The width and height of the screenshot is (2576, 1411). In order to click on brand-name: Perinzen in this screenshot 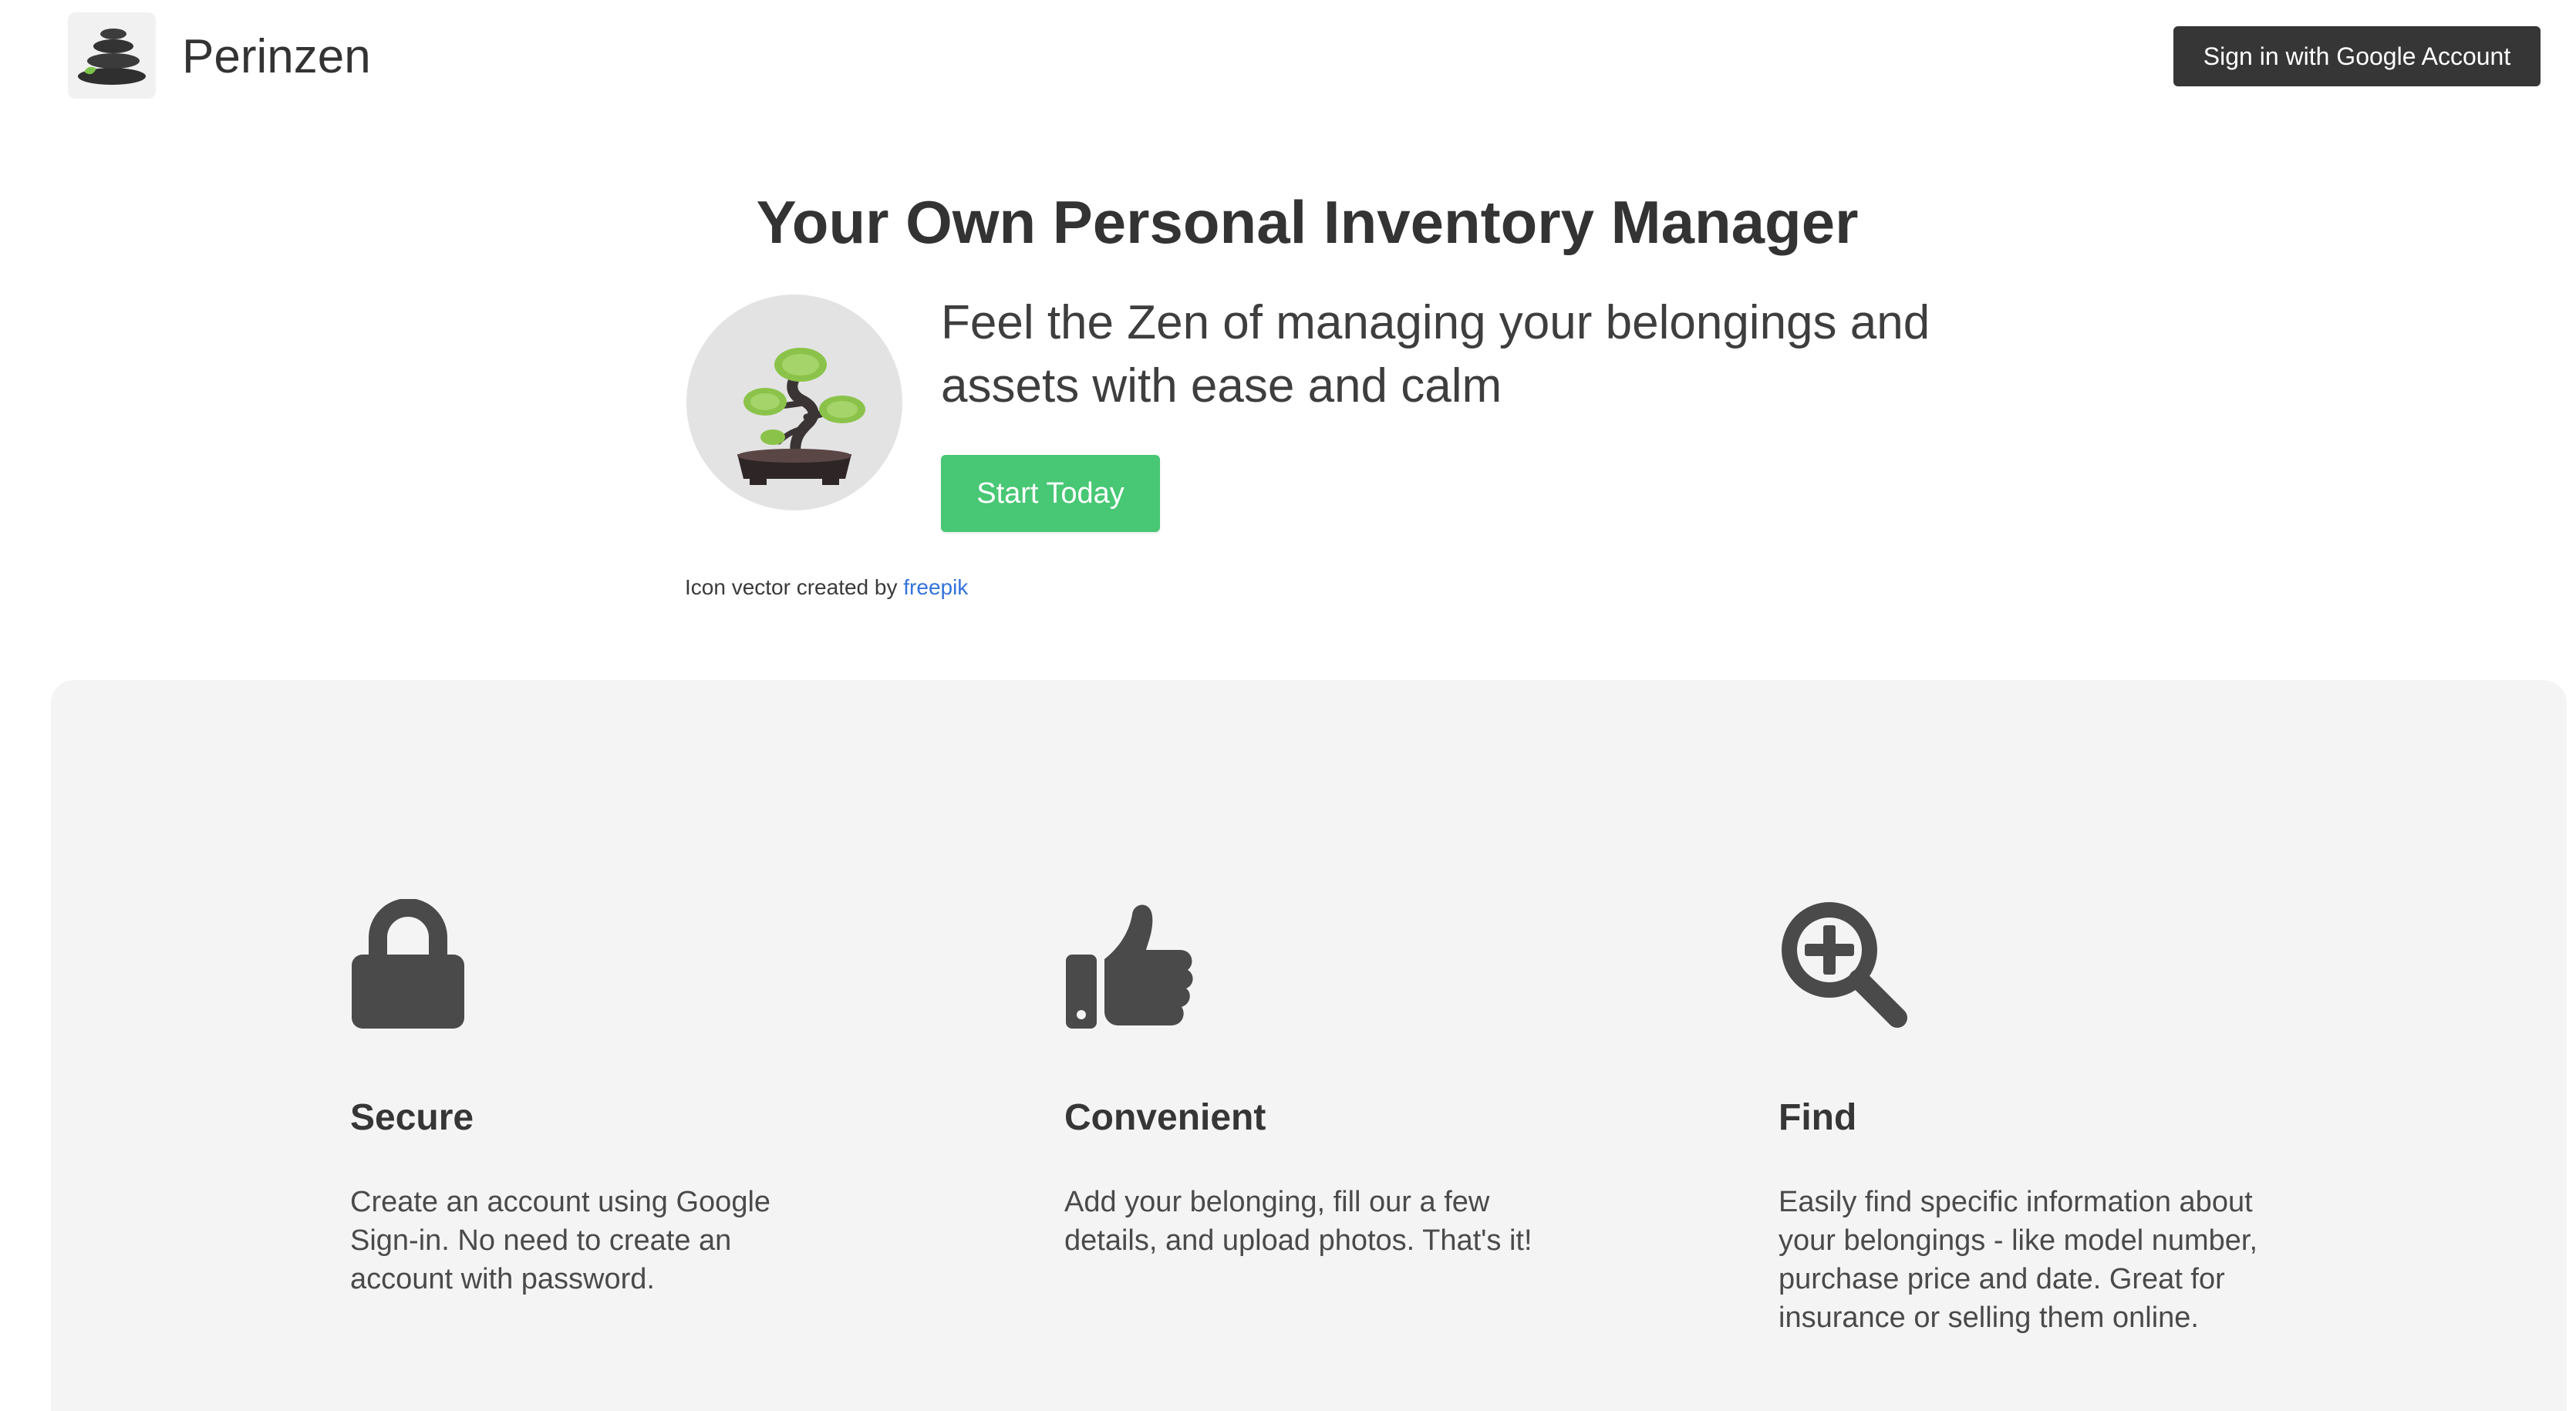, I will do `click(276, 57)`.